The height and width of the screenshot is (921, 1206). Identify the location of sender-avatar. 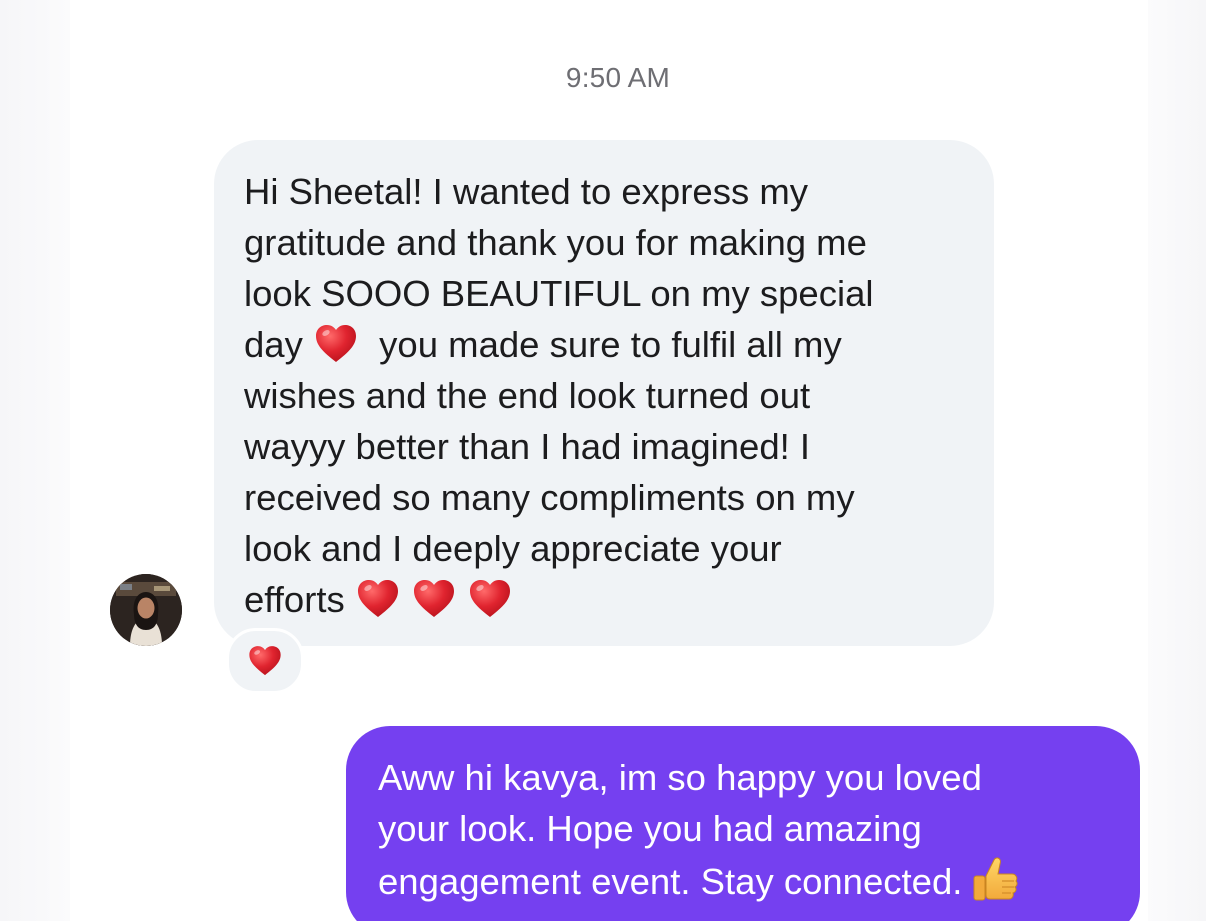
(146, 610).